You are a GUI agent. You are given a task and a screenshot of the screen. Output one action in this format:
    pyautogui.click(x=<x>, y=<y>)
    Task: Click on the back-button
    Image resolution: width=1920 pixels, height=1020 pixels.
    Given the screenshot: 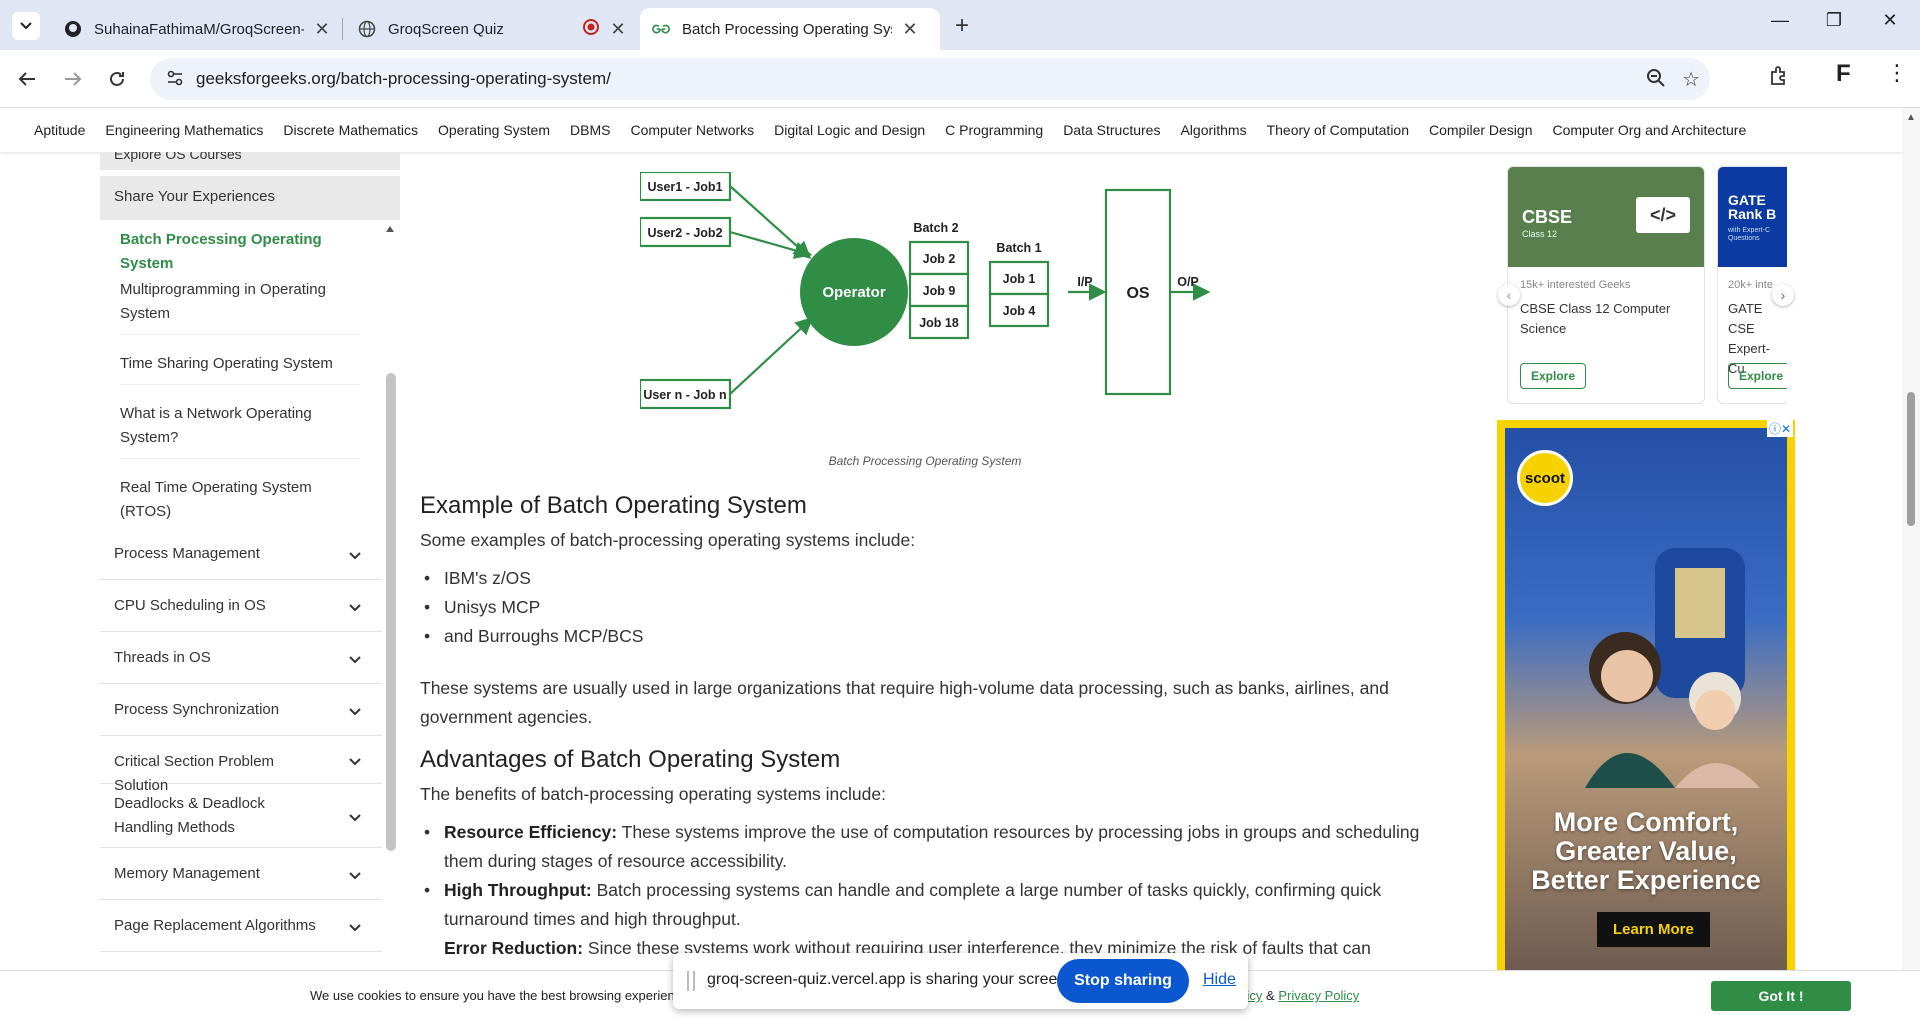 What is the action you would take?
    pyautogui.click(x=27, y=79)
    